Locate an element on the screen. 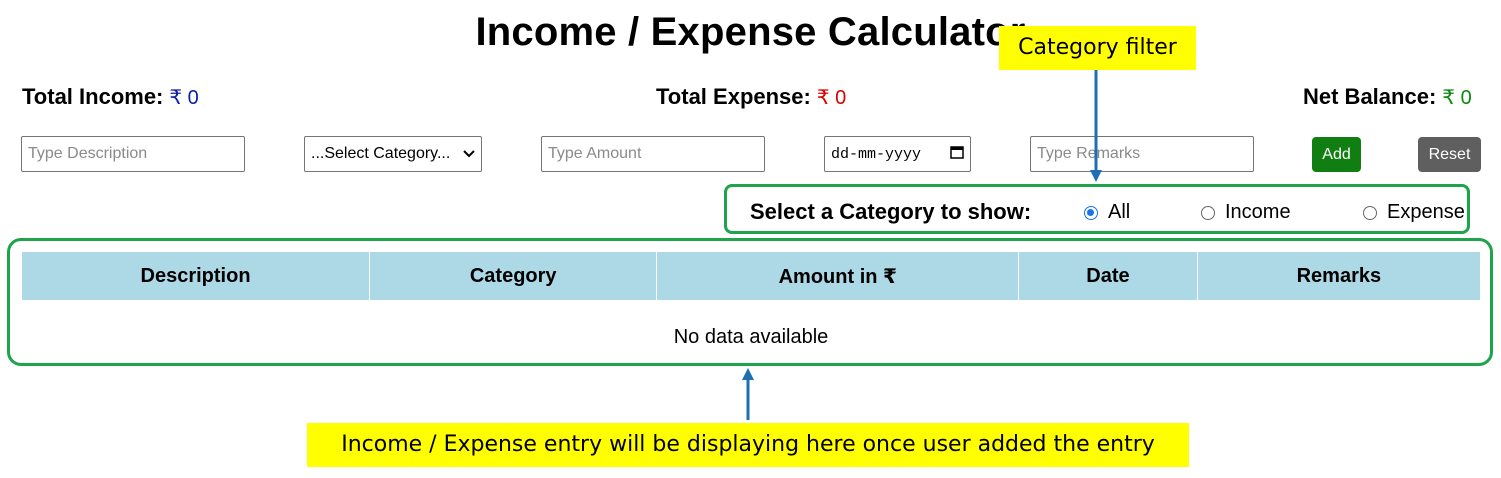 Image resolution: width=1501 pixels, height=478 pixels. entries-arrow is located at coordinates (748, 394).